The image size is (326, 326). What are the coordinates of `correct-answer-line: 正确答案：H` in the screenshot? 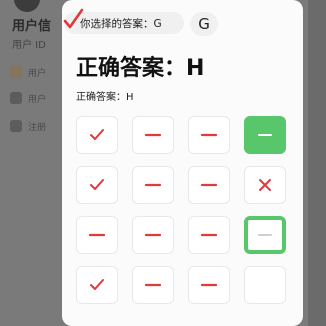 It's located at (105, 97).